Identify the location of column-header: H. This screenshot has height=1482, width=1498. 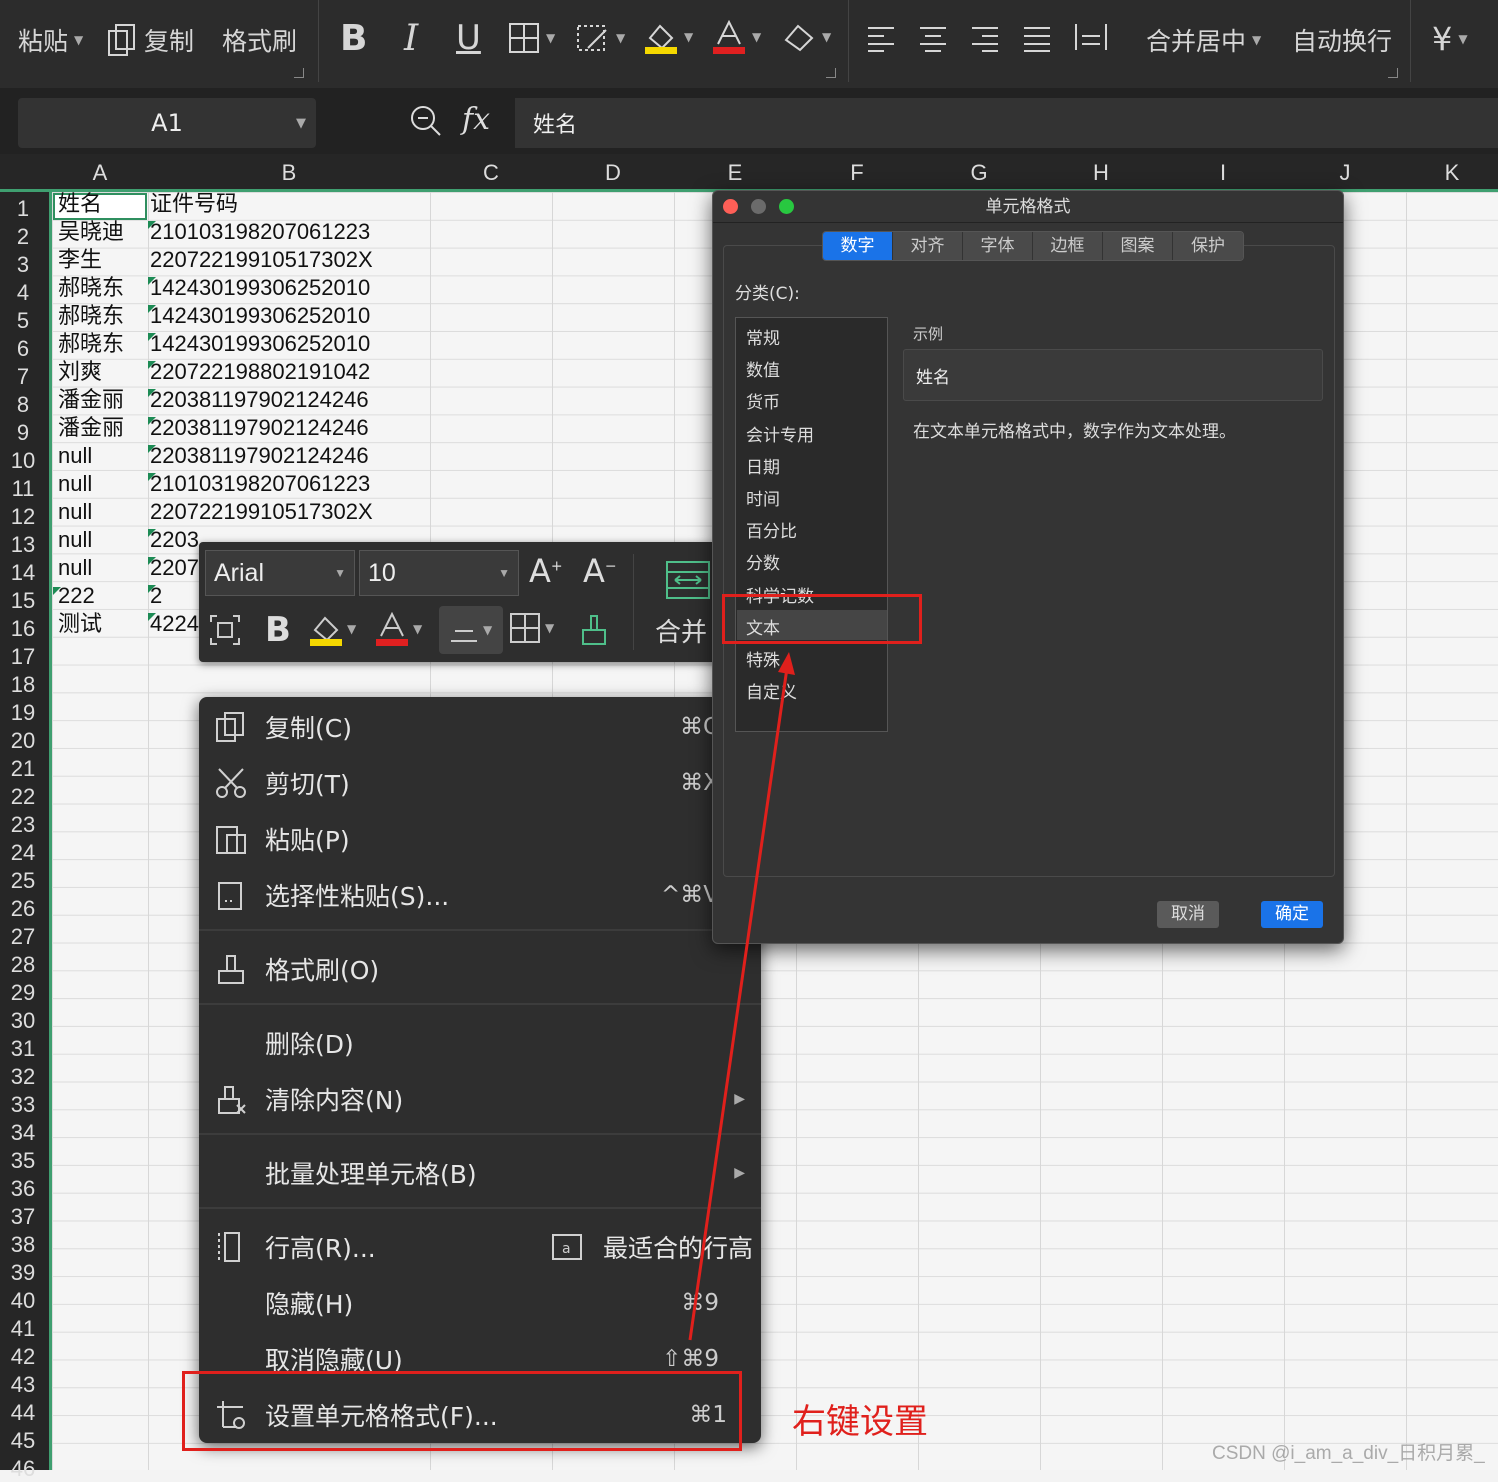
(1101, 173).